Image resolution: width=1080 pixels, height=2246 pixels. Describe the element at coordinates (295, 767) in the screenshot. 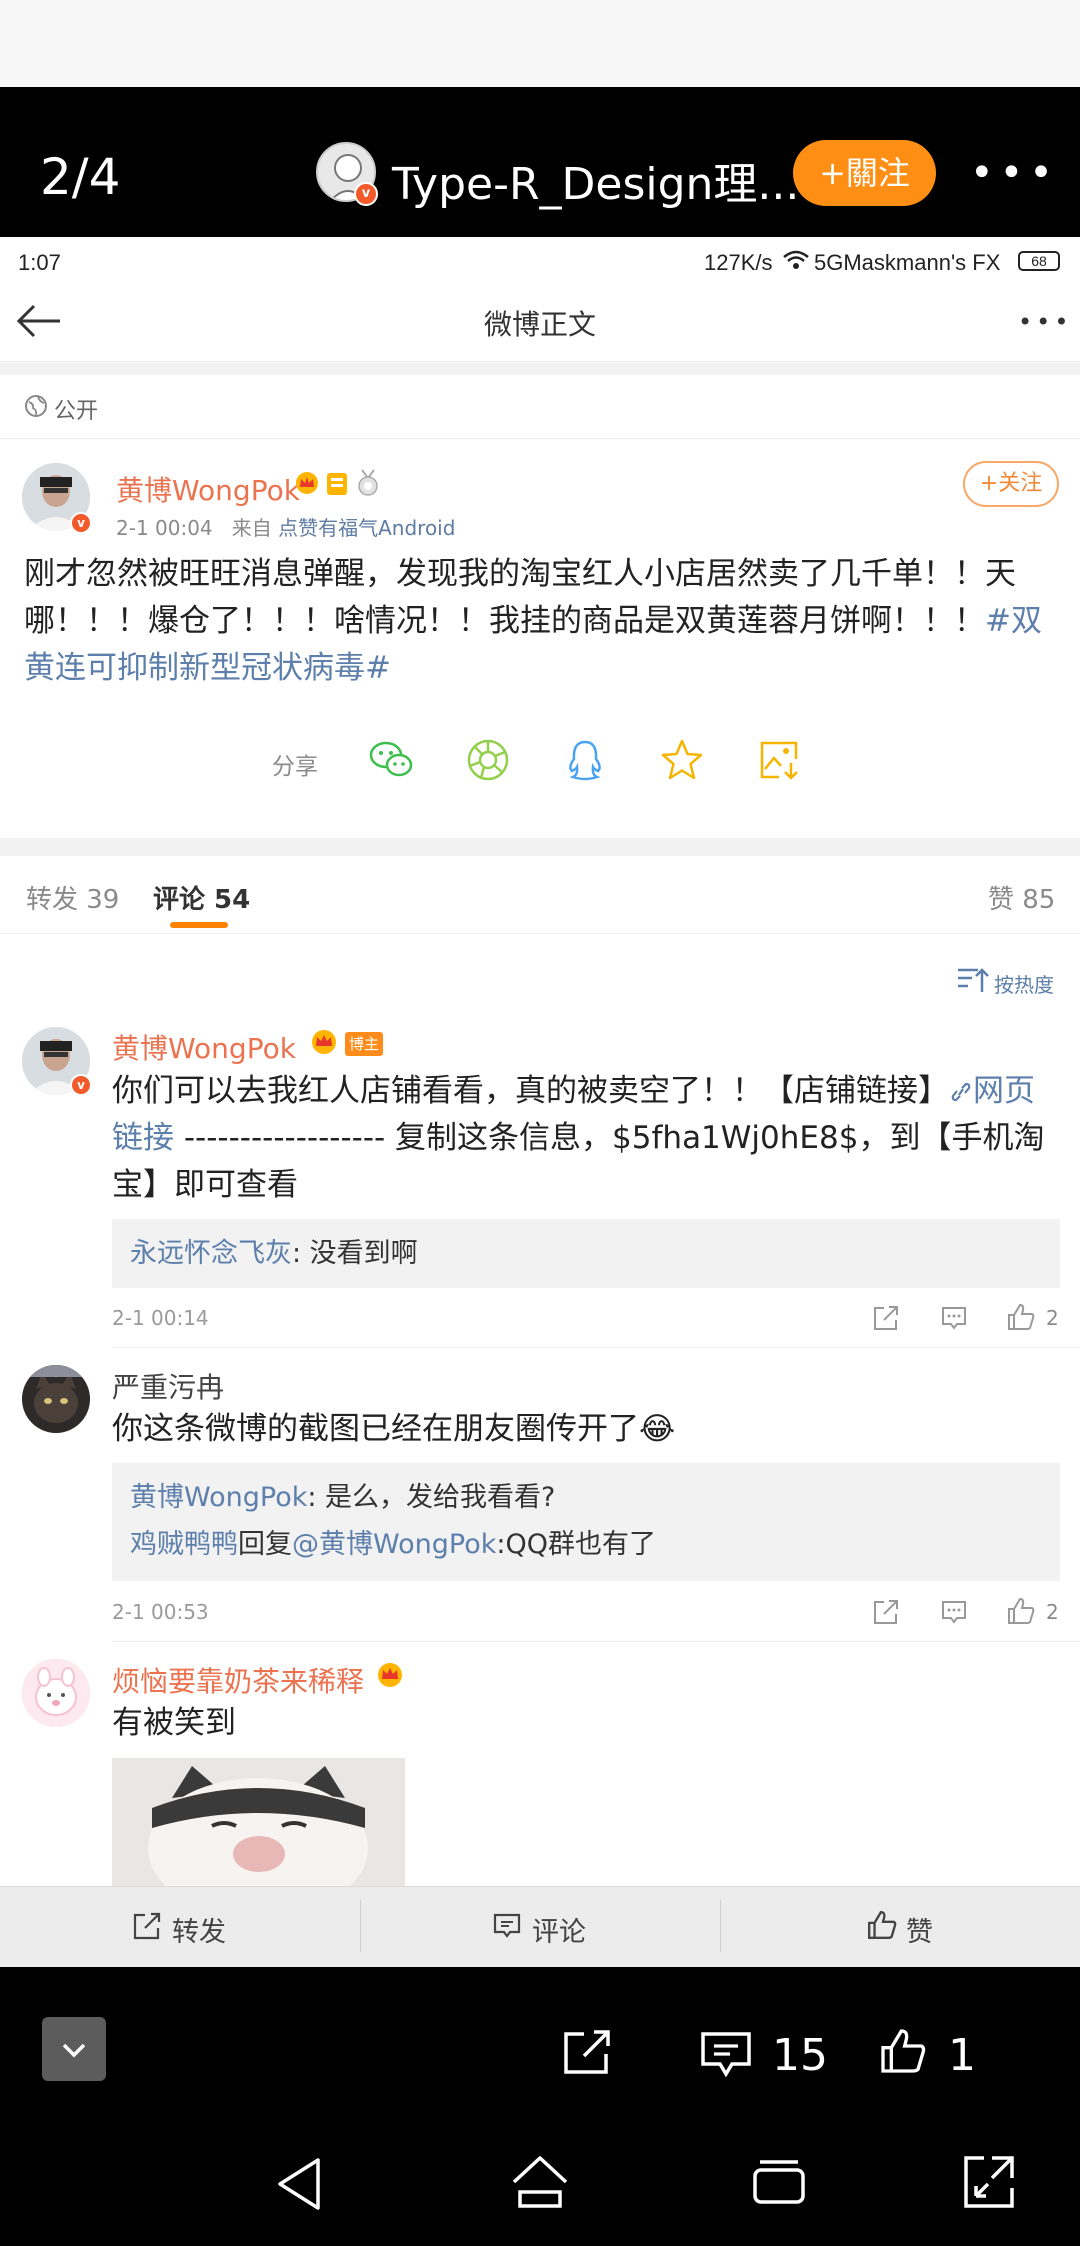

I see `share-label: 分享` at that location.